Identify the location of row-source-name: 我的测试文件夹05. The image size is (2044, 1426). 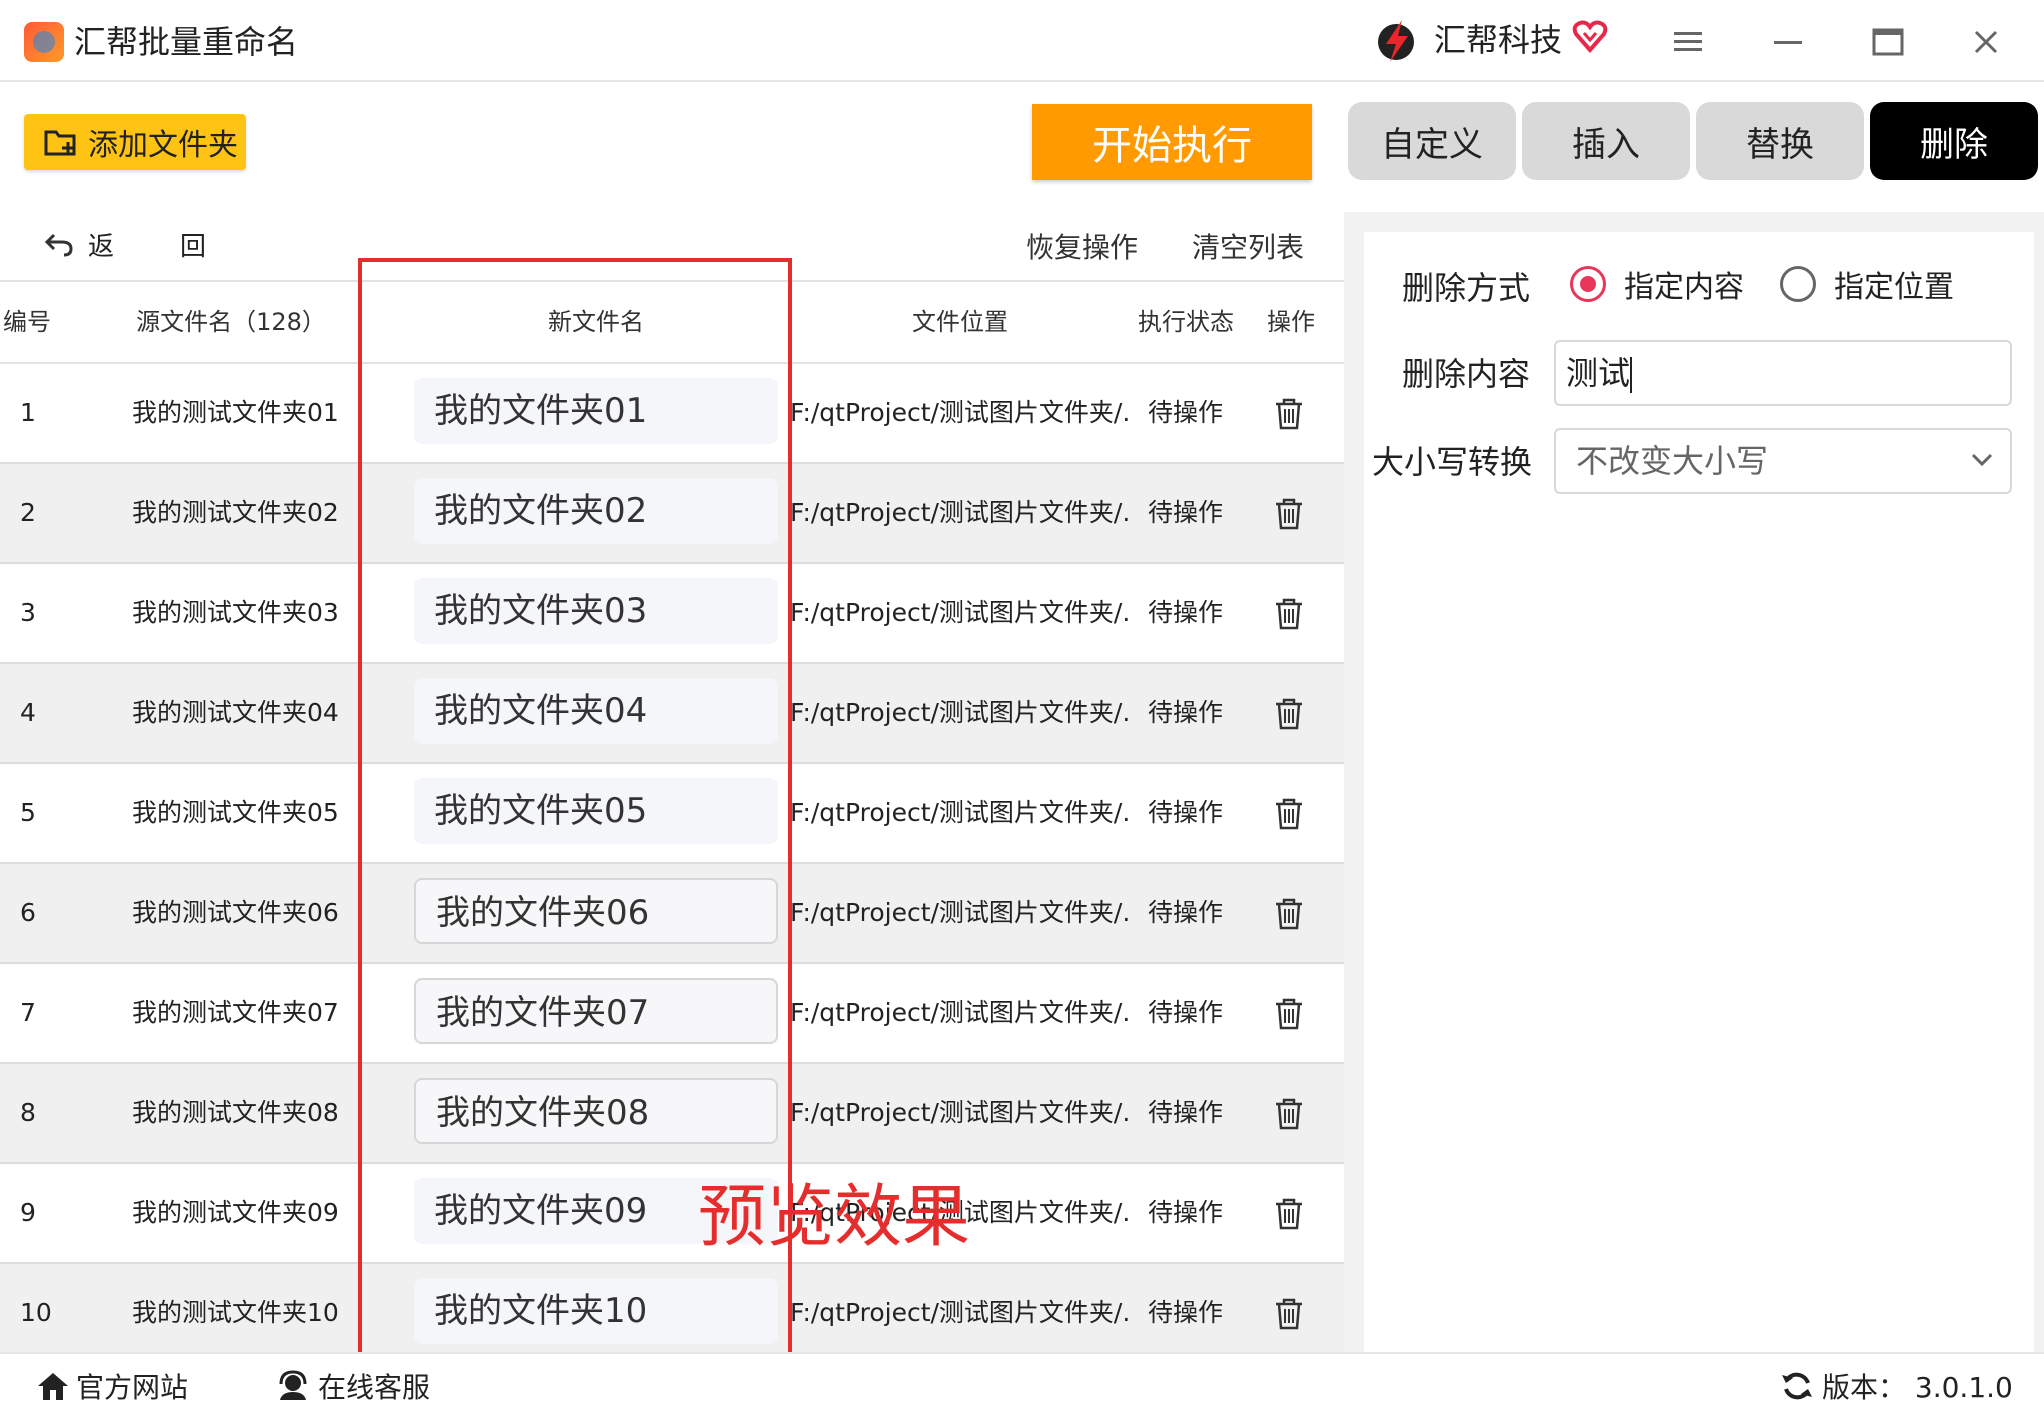
(235, 812).